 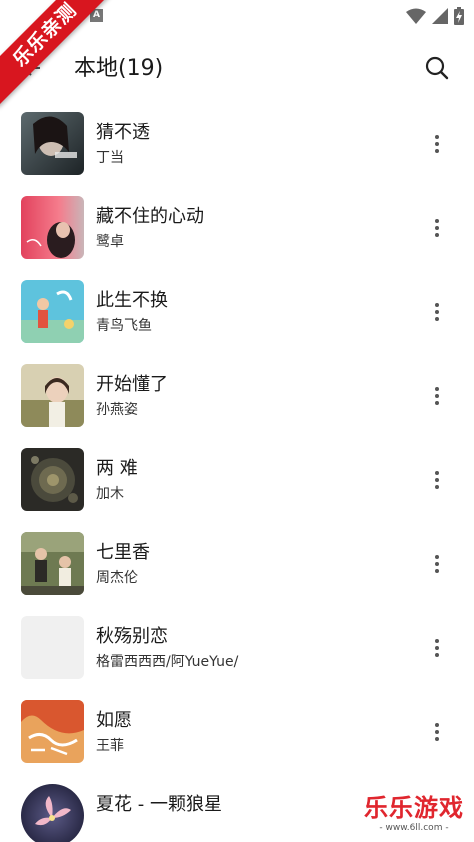 I want to click on song-row: 秋殇别恋 格雷西西西/阿YueYue/, so click(x=237, y=648).